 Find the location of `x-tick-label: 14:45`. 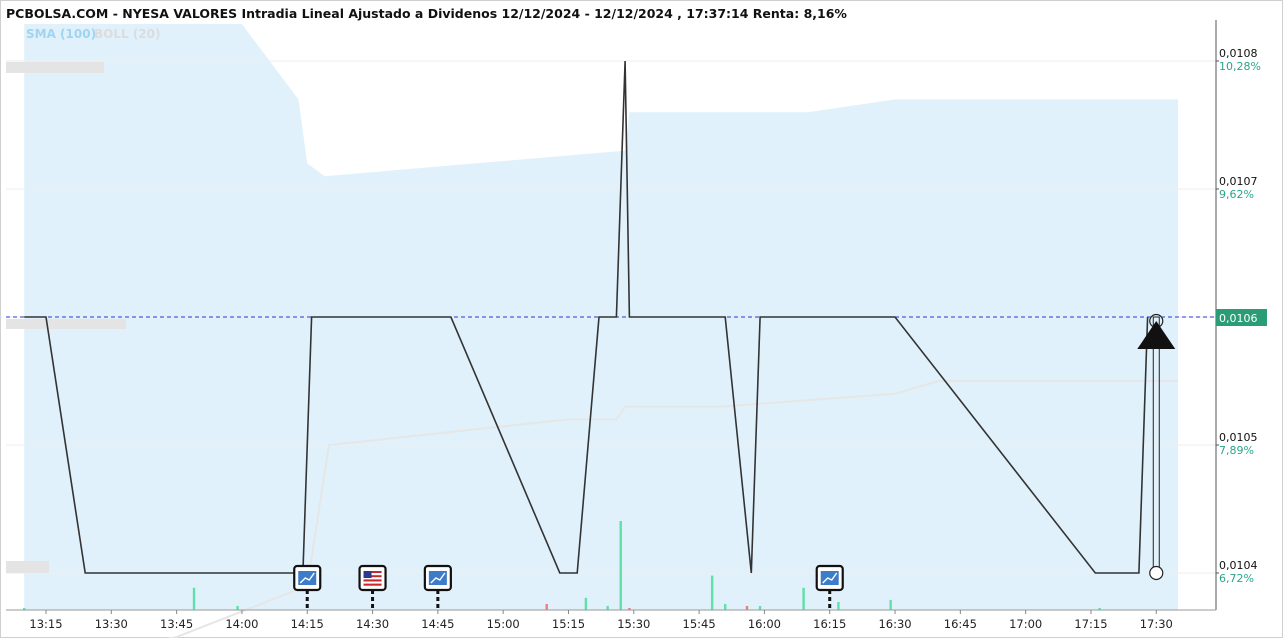

x-tick-label: 14:45 is located at coordinates (437, 624).